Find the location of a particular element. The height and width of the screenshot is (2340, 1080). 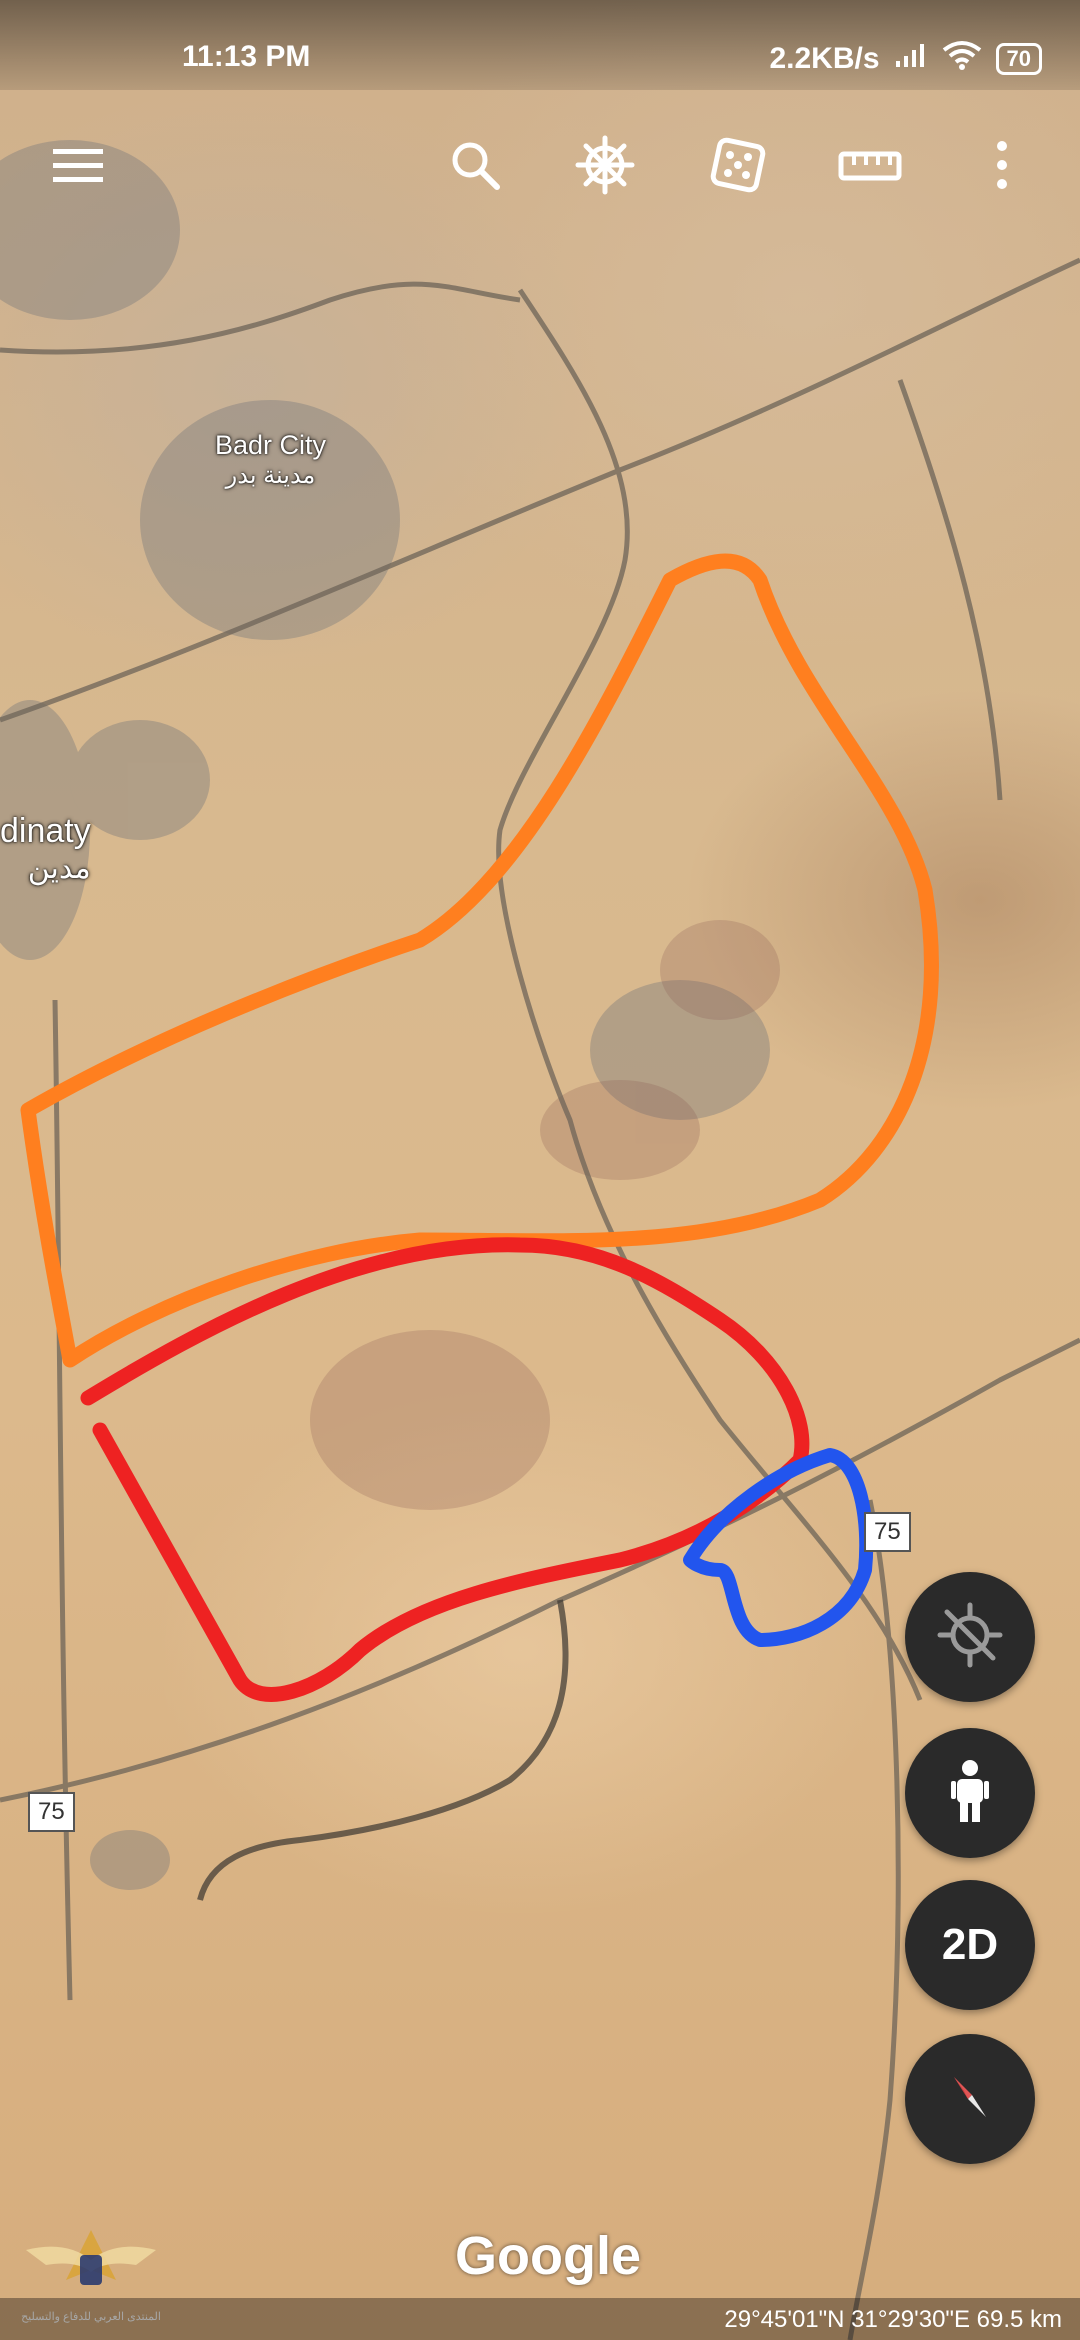

street-view-button is located at coordinates (970, 1793).